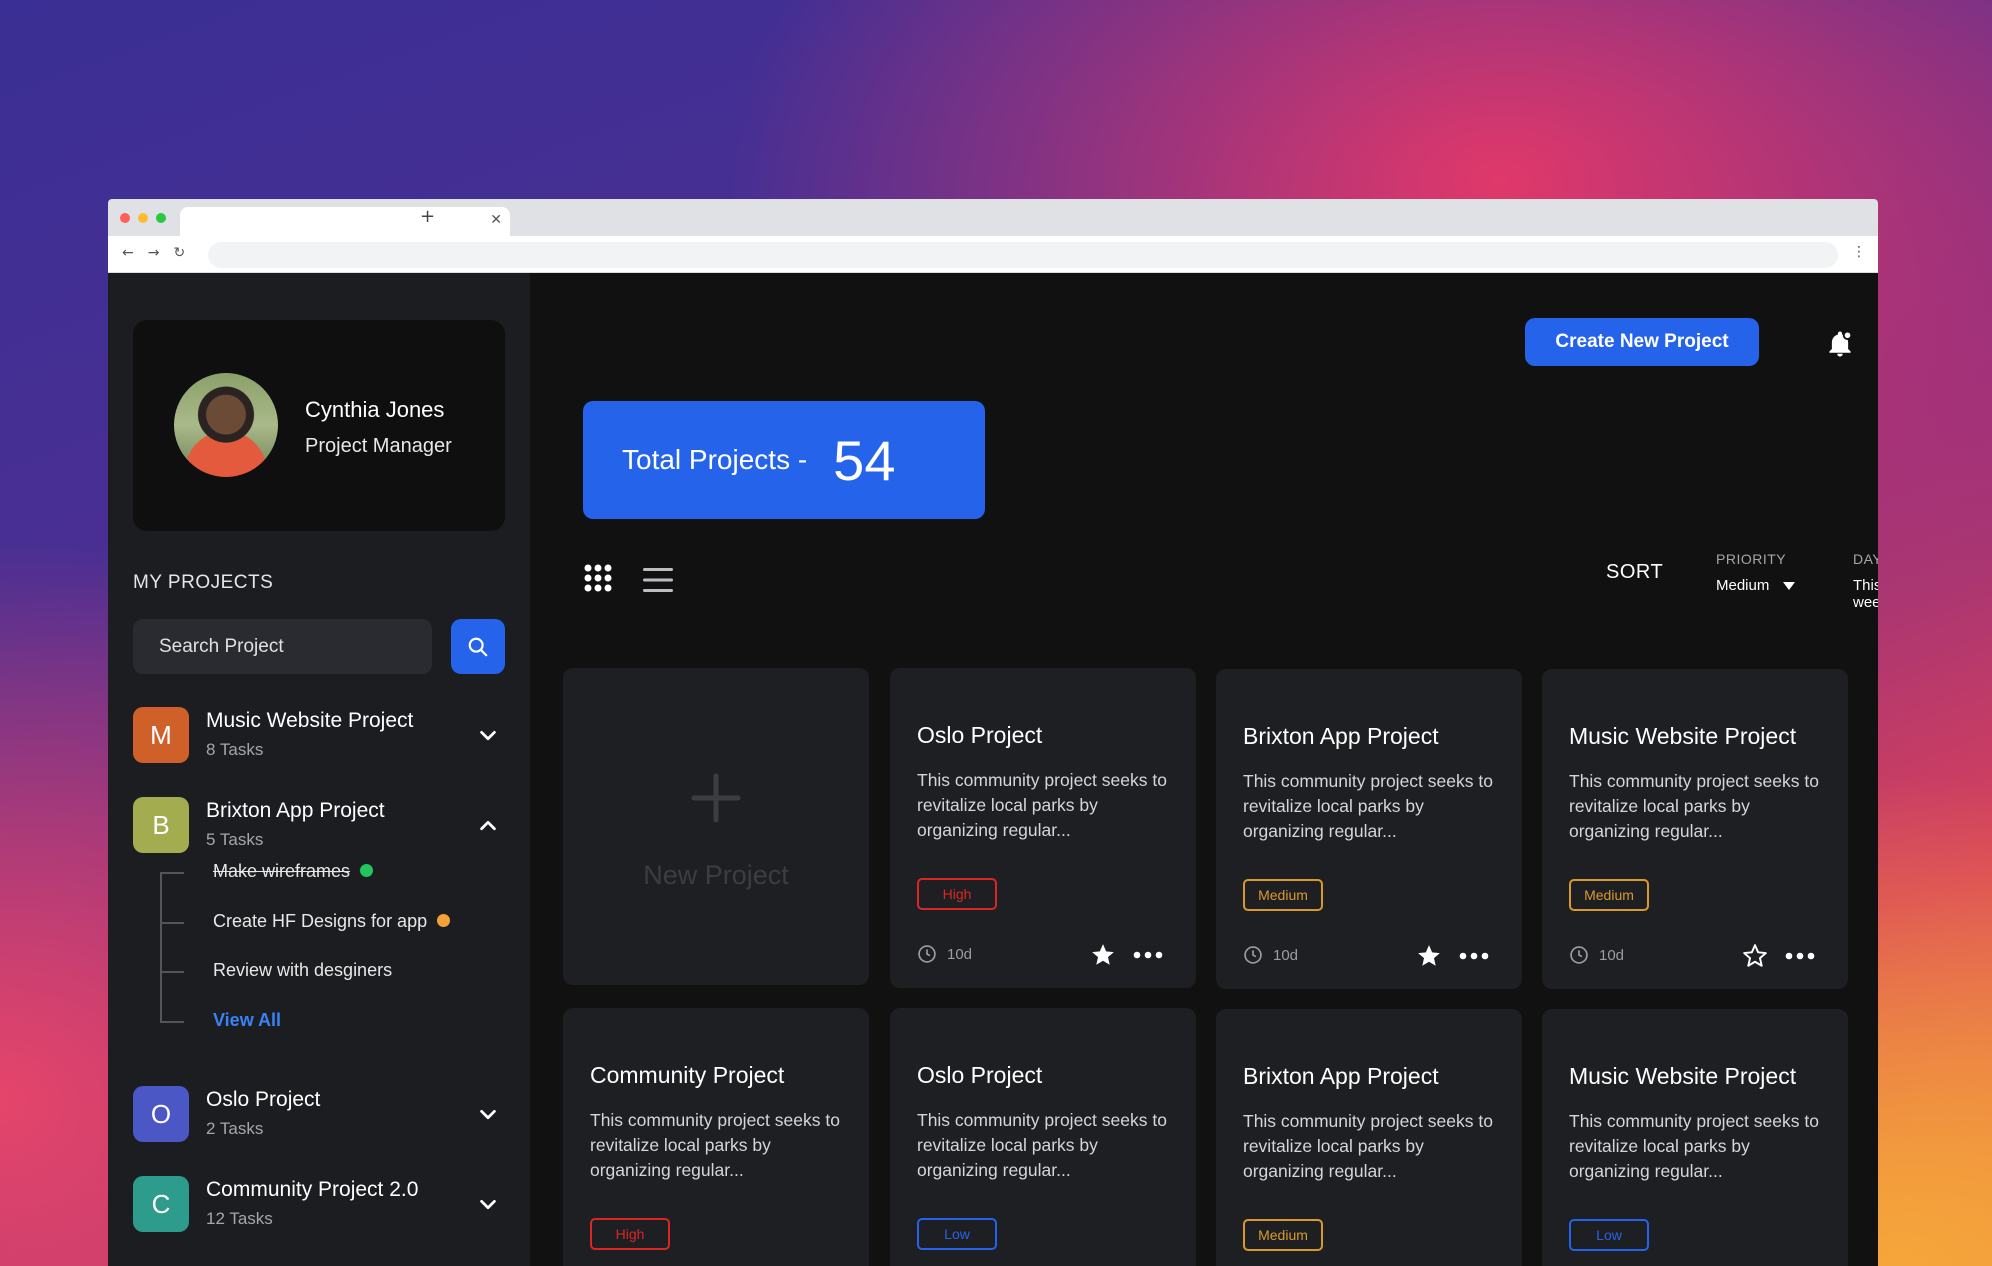  Describe the element at coordinates (1743, 585) in the screenshot. I see `priority-filter-value: Medium` at that location.